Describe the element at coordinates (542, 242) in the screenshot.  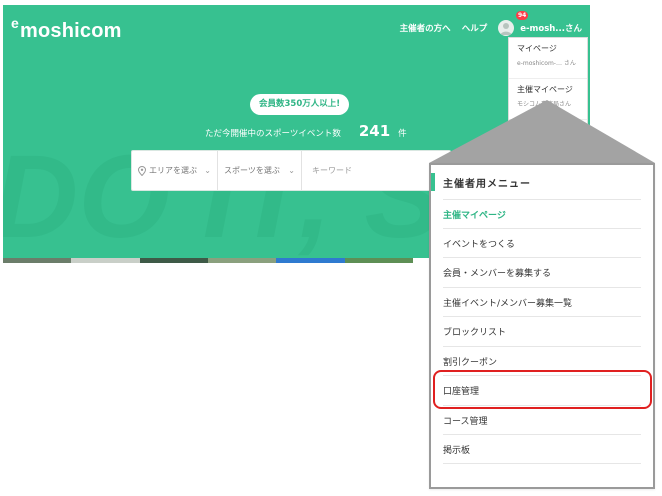
I see `menu-item-create-event: イベントをつくる` at that location.